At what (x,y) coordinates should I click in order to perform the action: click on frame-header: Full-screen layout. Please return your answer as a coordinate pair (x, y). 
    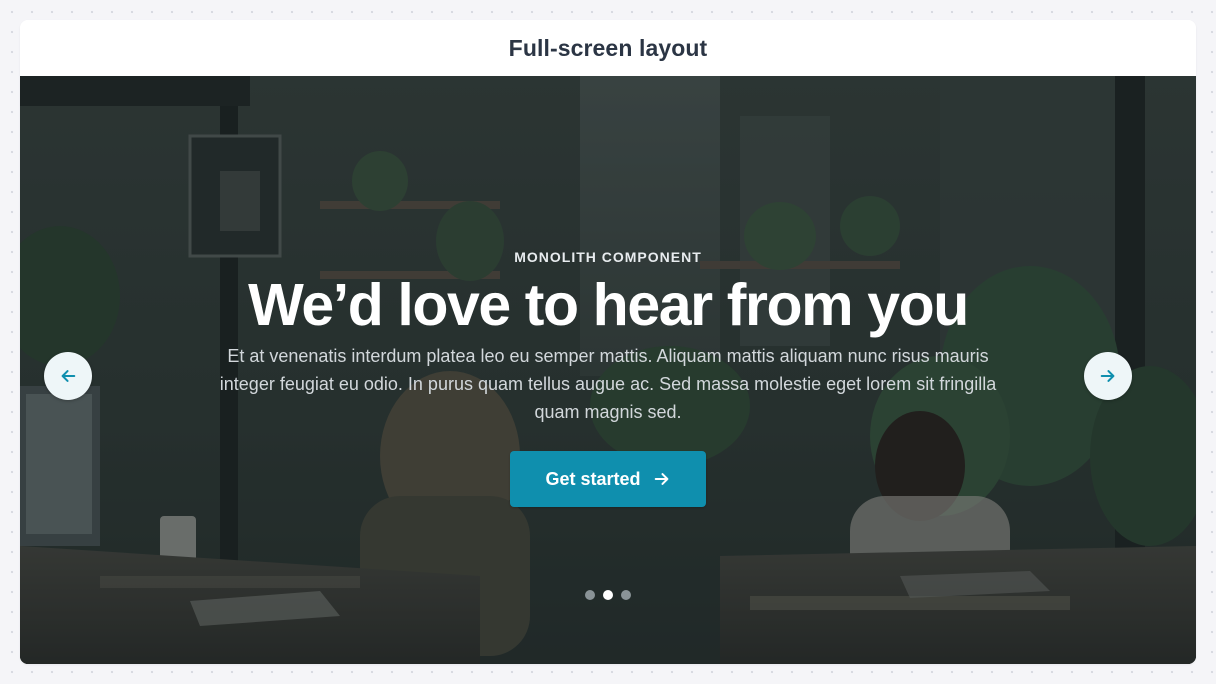
    Looking at the image, I should click on (608, 48).